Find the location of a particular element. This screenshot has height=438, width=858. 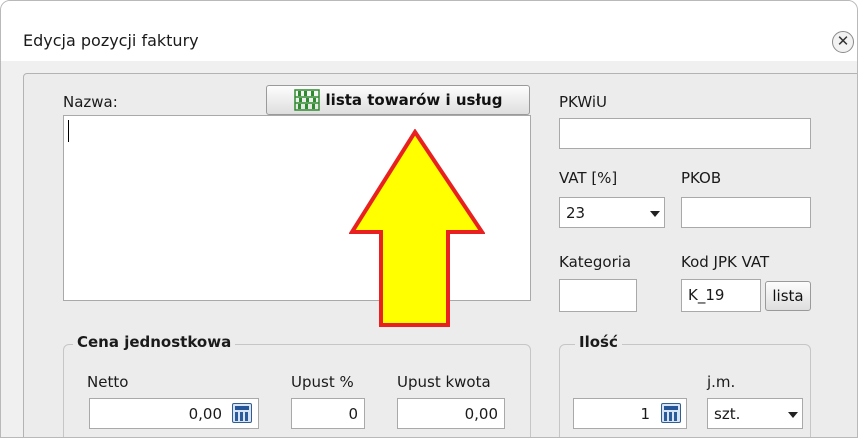

pkob-input is located at coordinates (746, 212).